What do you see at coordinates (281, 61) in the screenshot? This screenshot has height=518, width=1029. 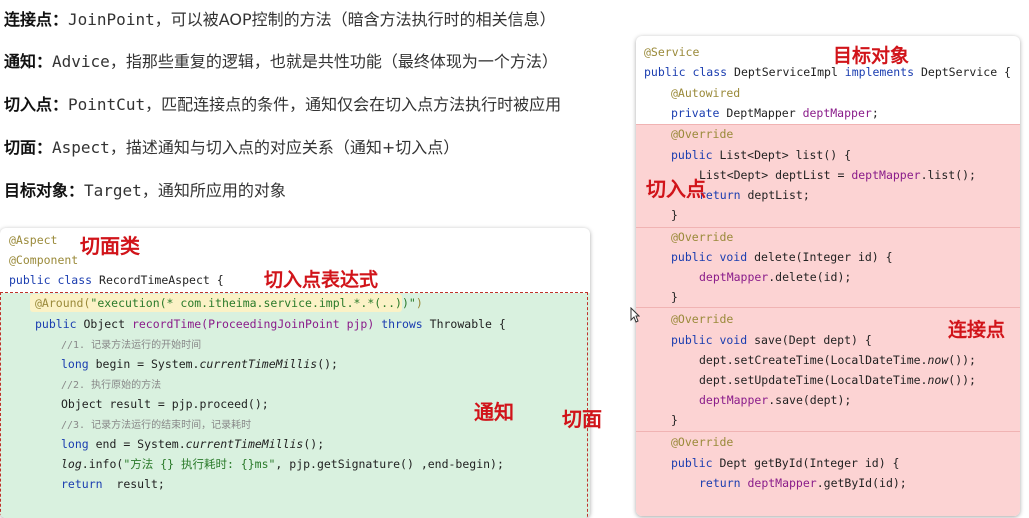 I see `definition-advice: 通知：Advice，指那些重复的逻辑，也就是共性功能（最终体现为一个方法）` at bounding box center [281, 61].